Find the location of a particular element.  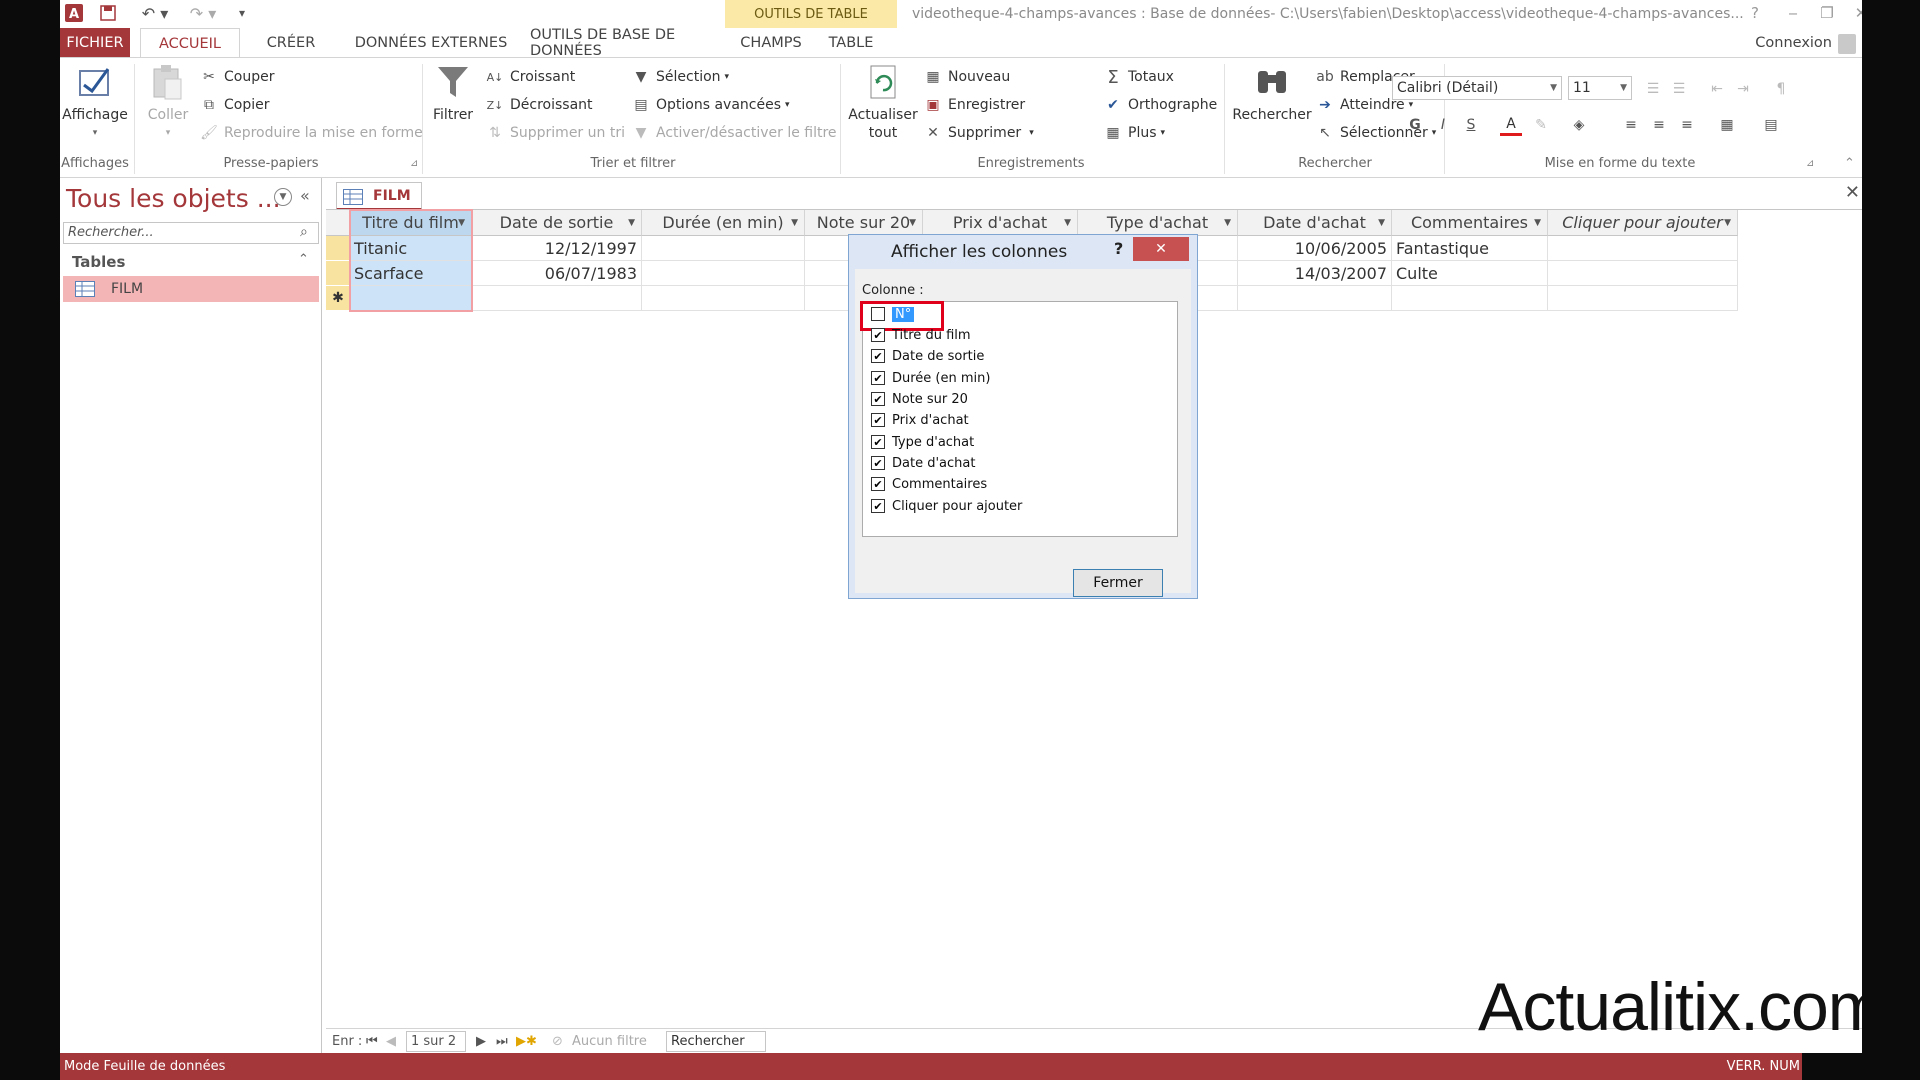

orthographe-button: ✔ Orthographe is located at coordinates (1160, 105).